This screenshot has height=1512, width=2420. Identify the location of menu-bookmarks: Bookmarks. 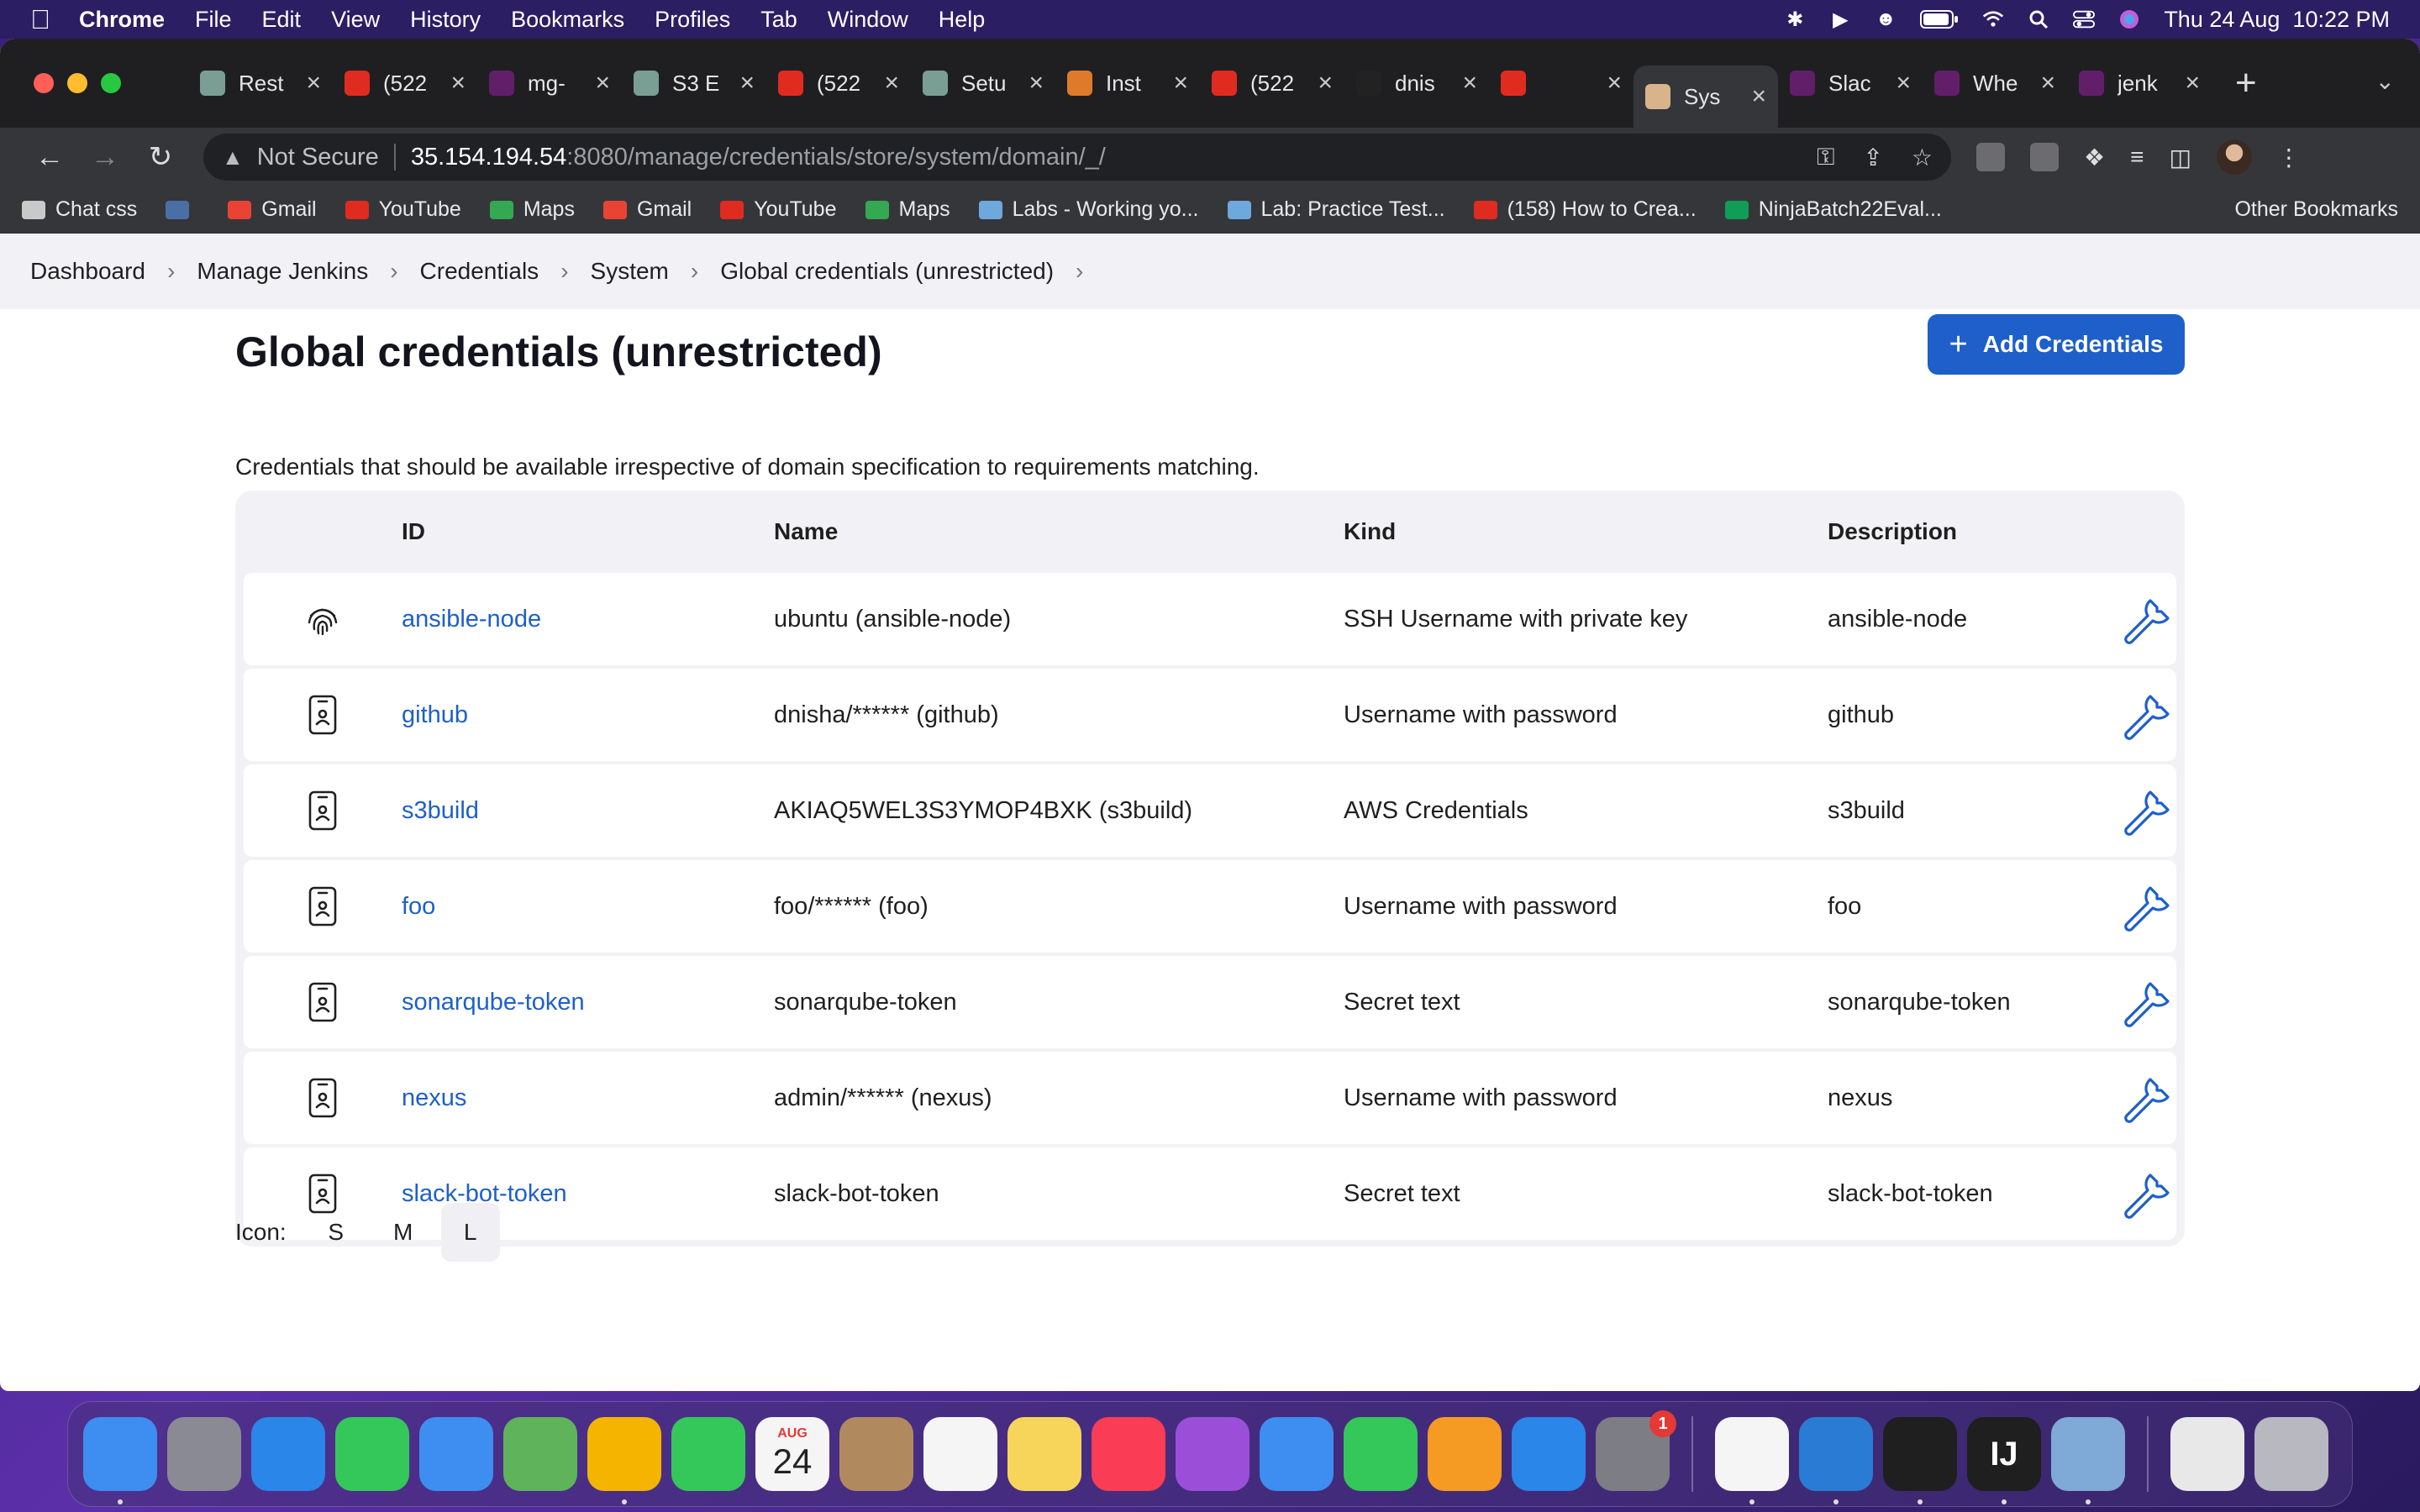
(567, 20).